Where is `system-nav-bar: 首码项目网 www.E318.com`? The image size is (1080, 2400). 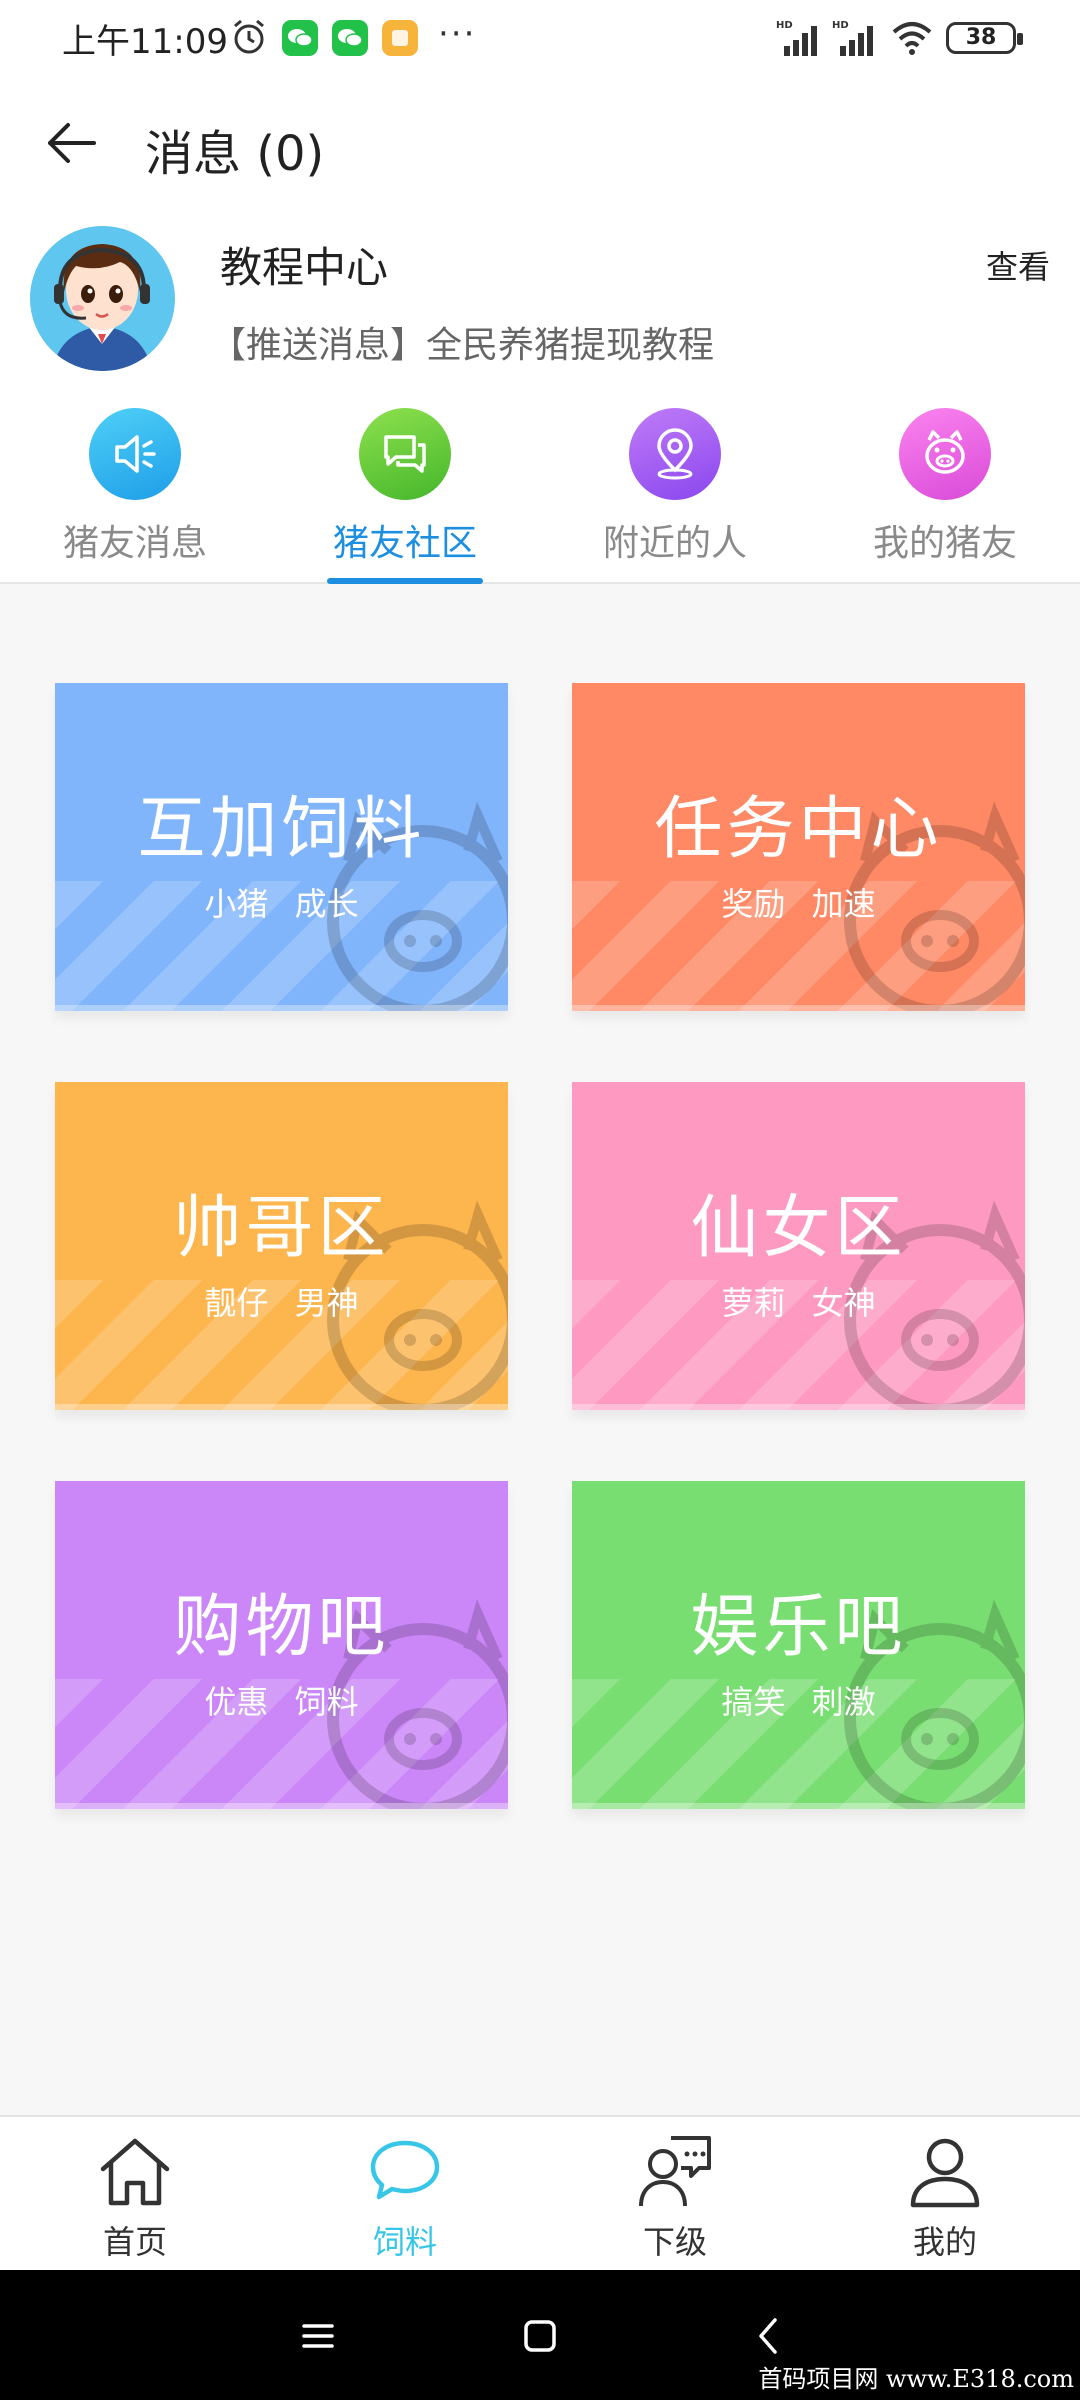 system-nav-bar: 首码项目网 www.E318.com is located at coordinates (540, 2335).